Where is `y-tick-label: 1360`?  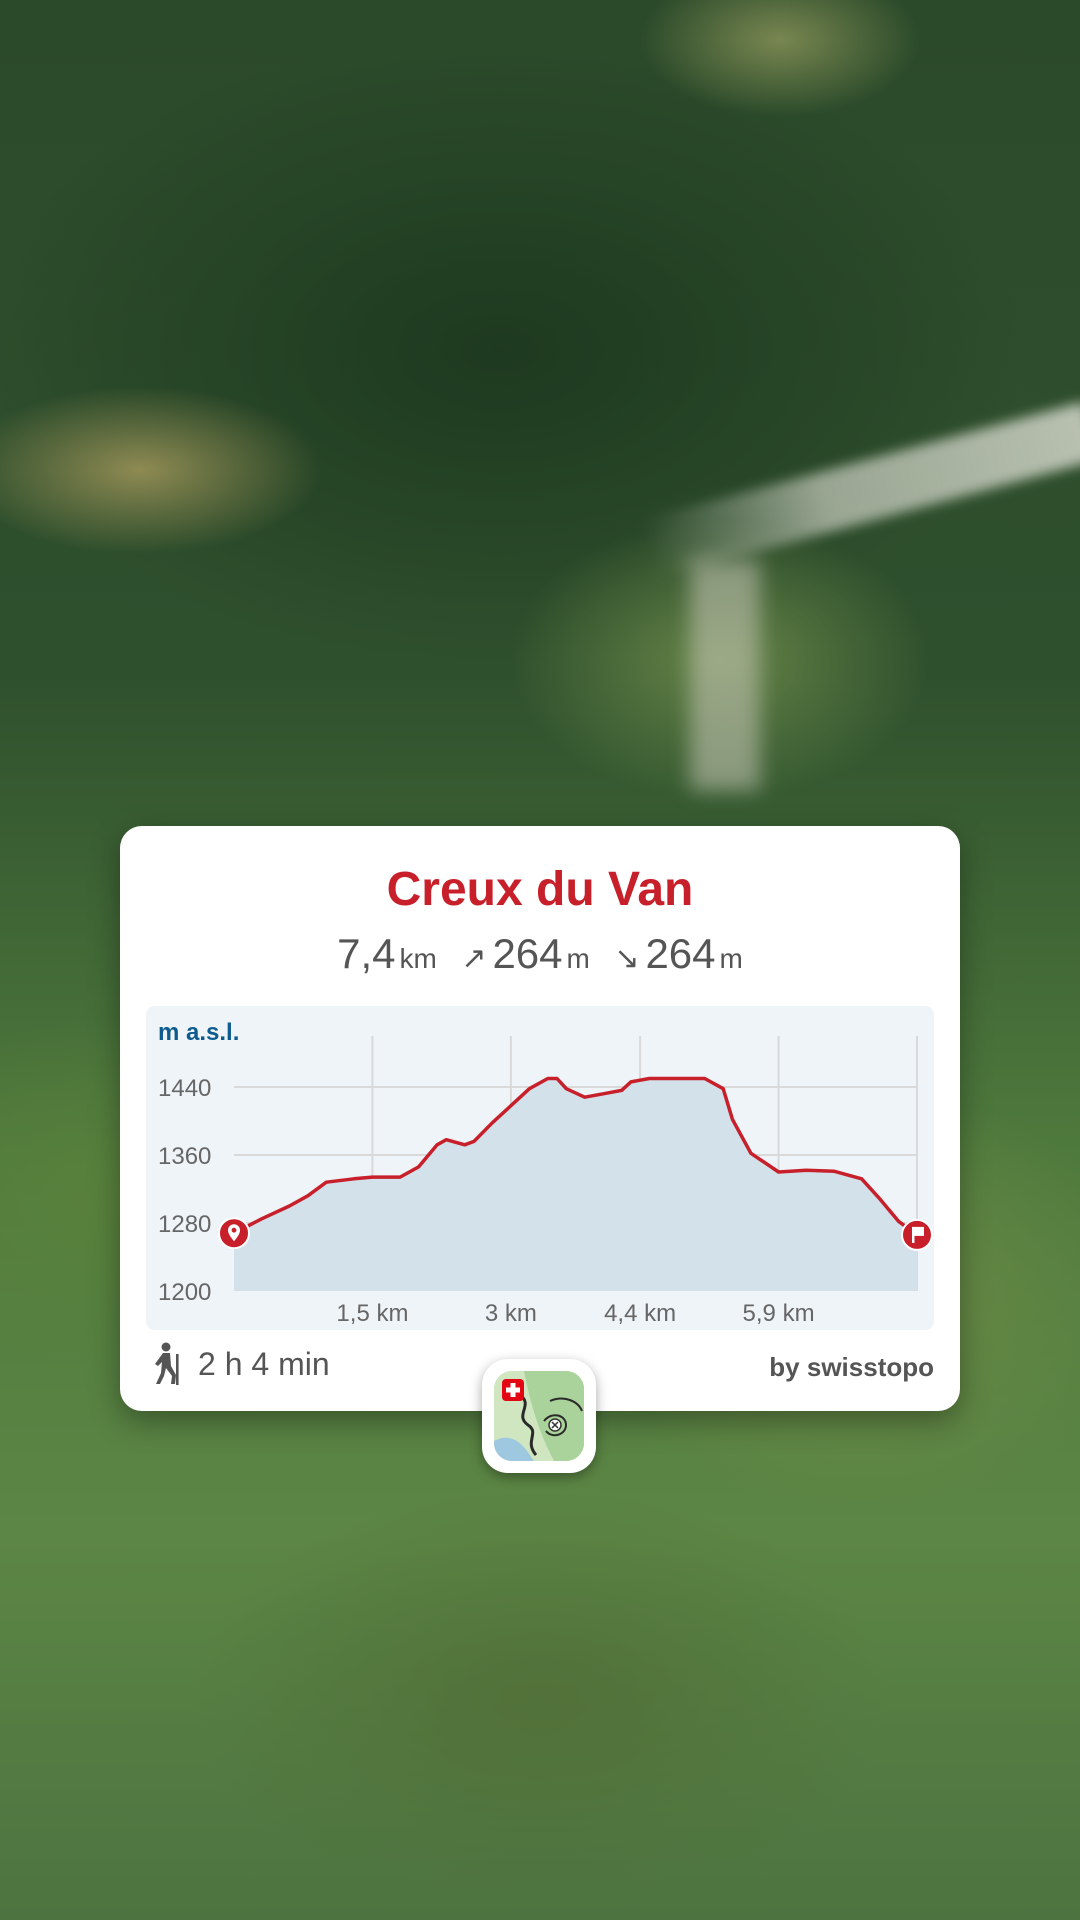 y-tick-label: 1360 is located at coordinates (184, 1156).